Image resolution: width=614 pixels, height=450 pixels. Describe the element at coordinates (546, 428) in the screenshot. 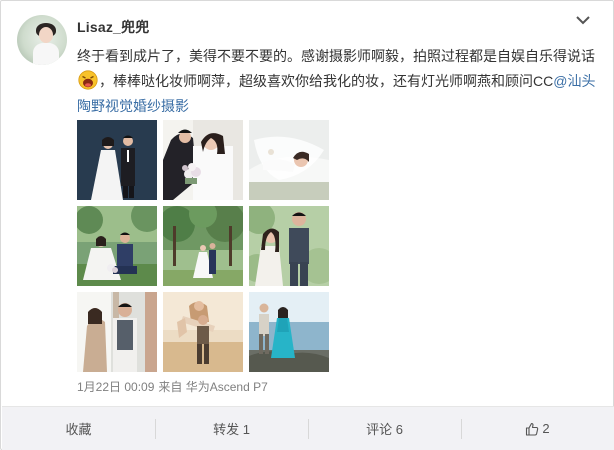

I see `like-count: 2` at that location.